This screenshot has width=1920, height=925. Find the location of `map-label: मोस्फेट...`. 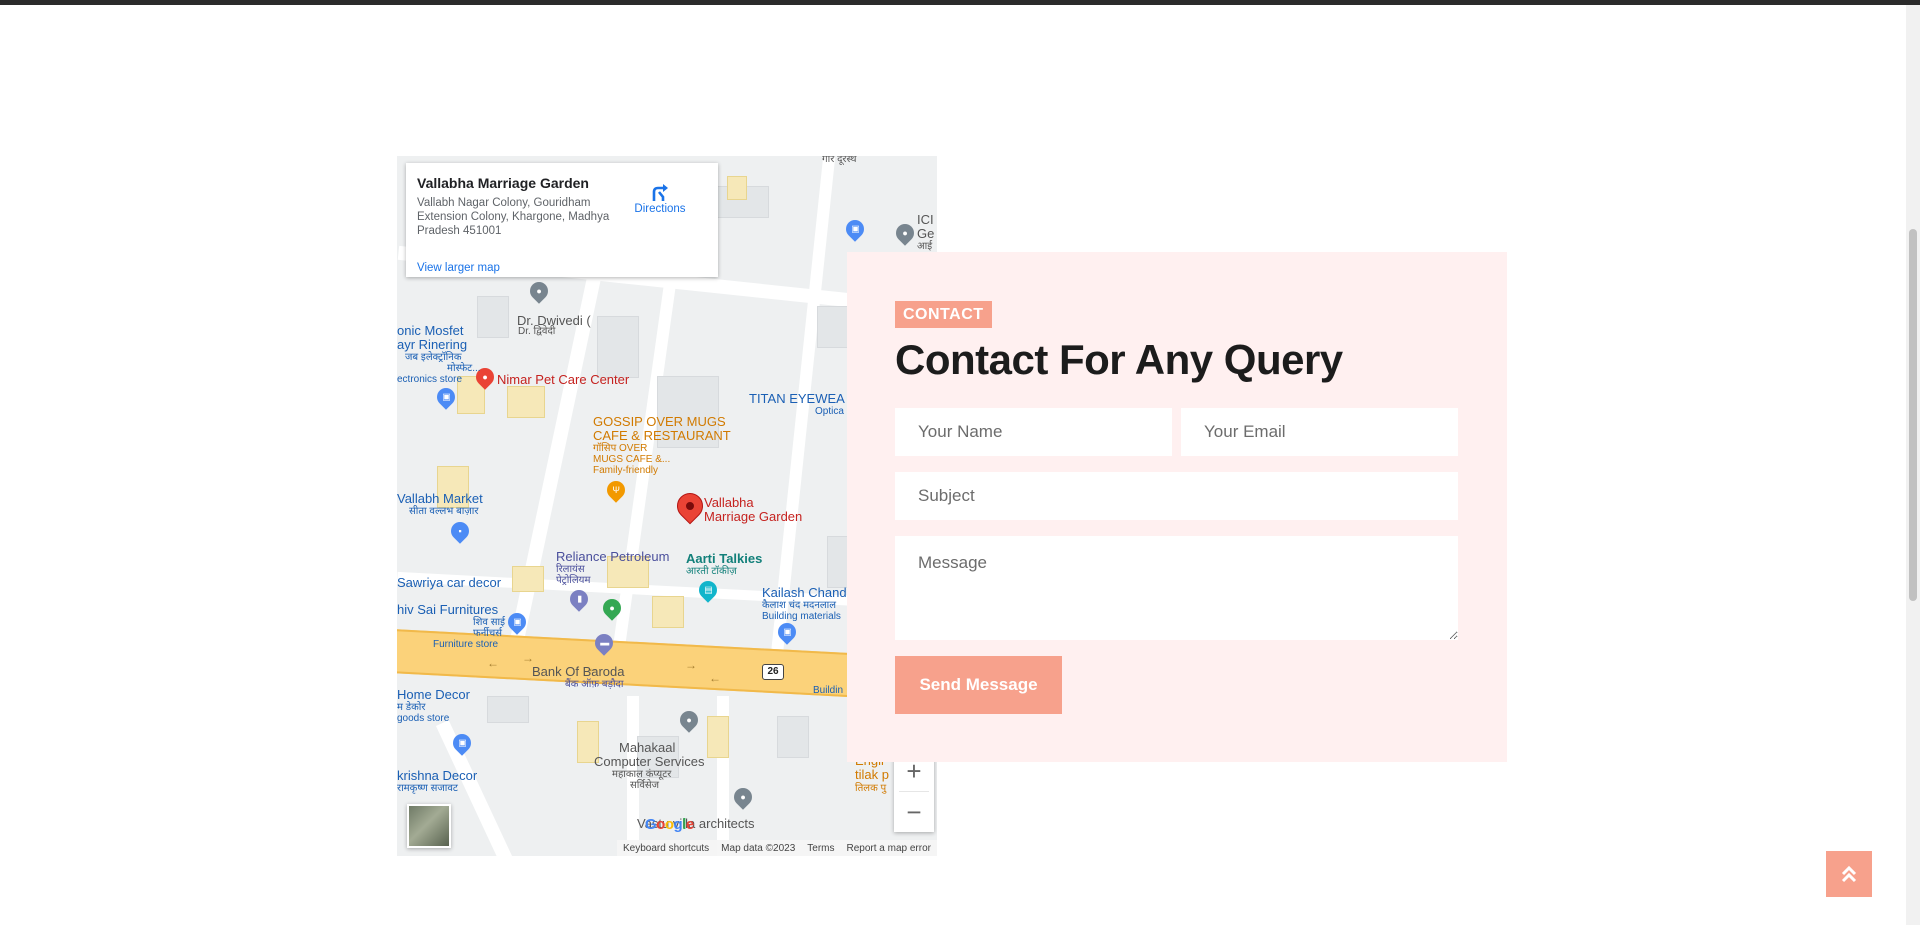

map-label: मोस्फेट... is located at coordinates (464, 368).